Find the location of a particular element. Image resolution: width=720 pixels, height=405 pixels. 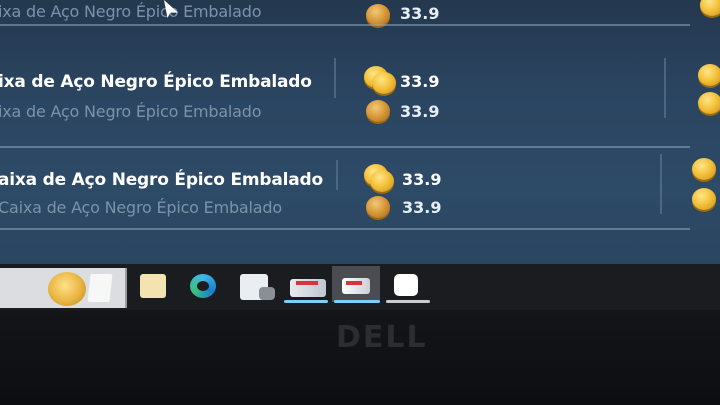

file-explorer-icon is located at coordinates (153, 286).